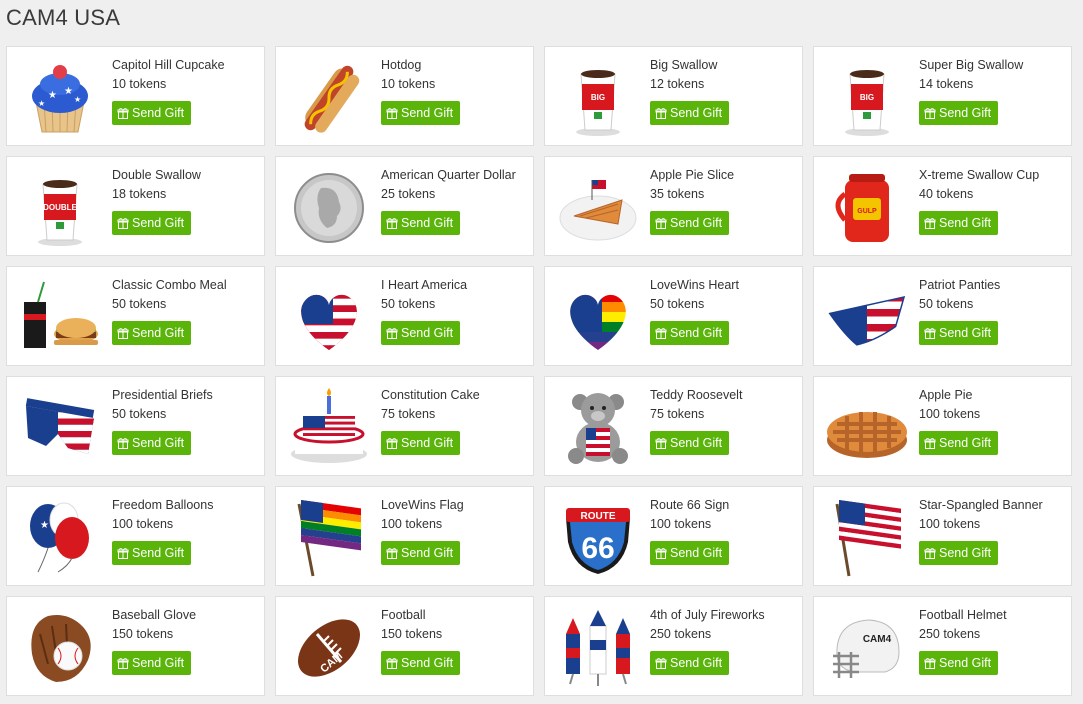  Describe the element at coordinates (60, 206) in the screenshot. I see `gift-thumbnail: DOUBLE` at that location.